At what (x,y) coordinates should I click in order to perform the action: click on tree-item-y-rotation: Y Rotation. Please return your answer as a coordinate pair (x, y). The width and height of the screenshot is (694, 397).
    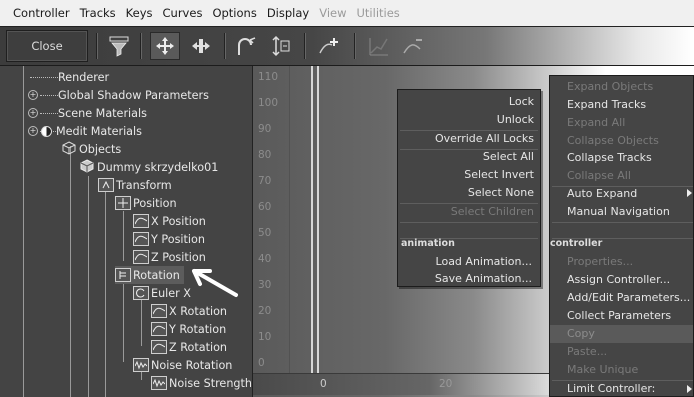
    Looking at the image, I should click on (188, 329).